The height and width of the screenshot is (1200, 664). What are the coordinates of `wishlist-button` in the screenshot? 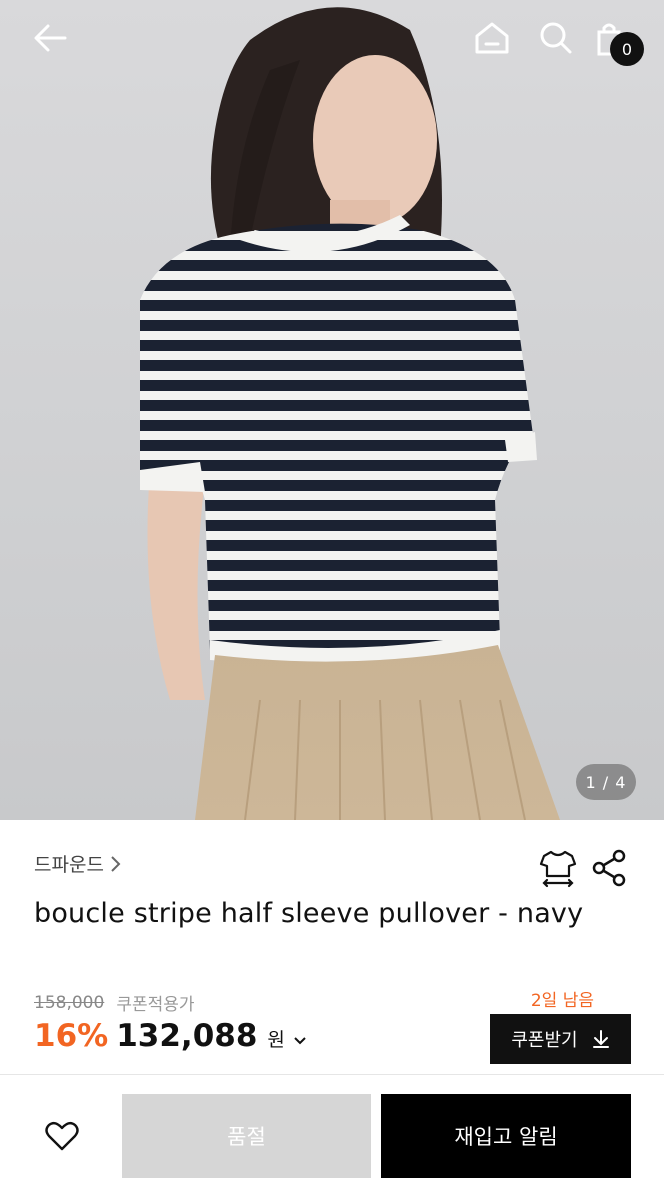 It's located at (62, 1136).